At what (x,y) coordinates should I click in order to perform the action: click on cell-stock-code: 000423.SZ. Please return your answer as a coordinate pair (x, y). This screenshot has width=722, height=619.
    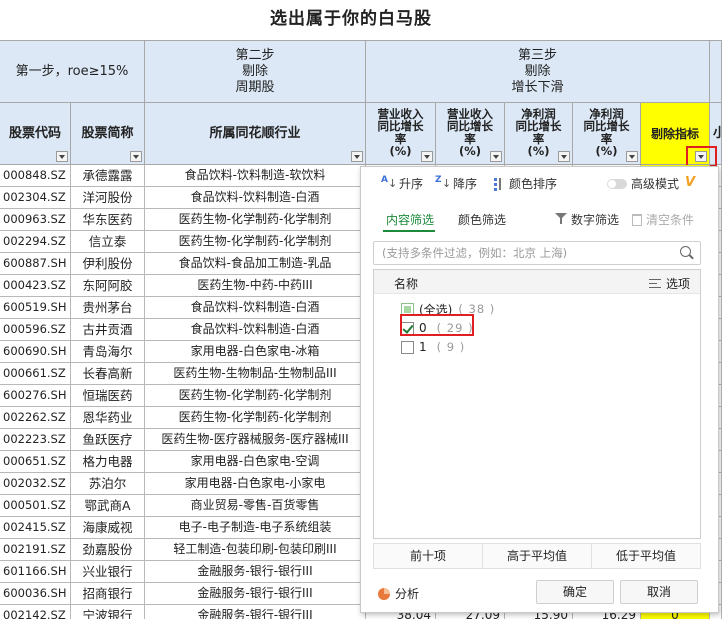
    Looking at the image, I should click on (35, 286).